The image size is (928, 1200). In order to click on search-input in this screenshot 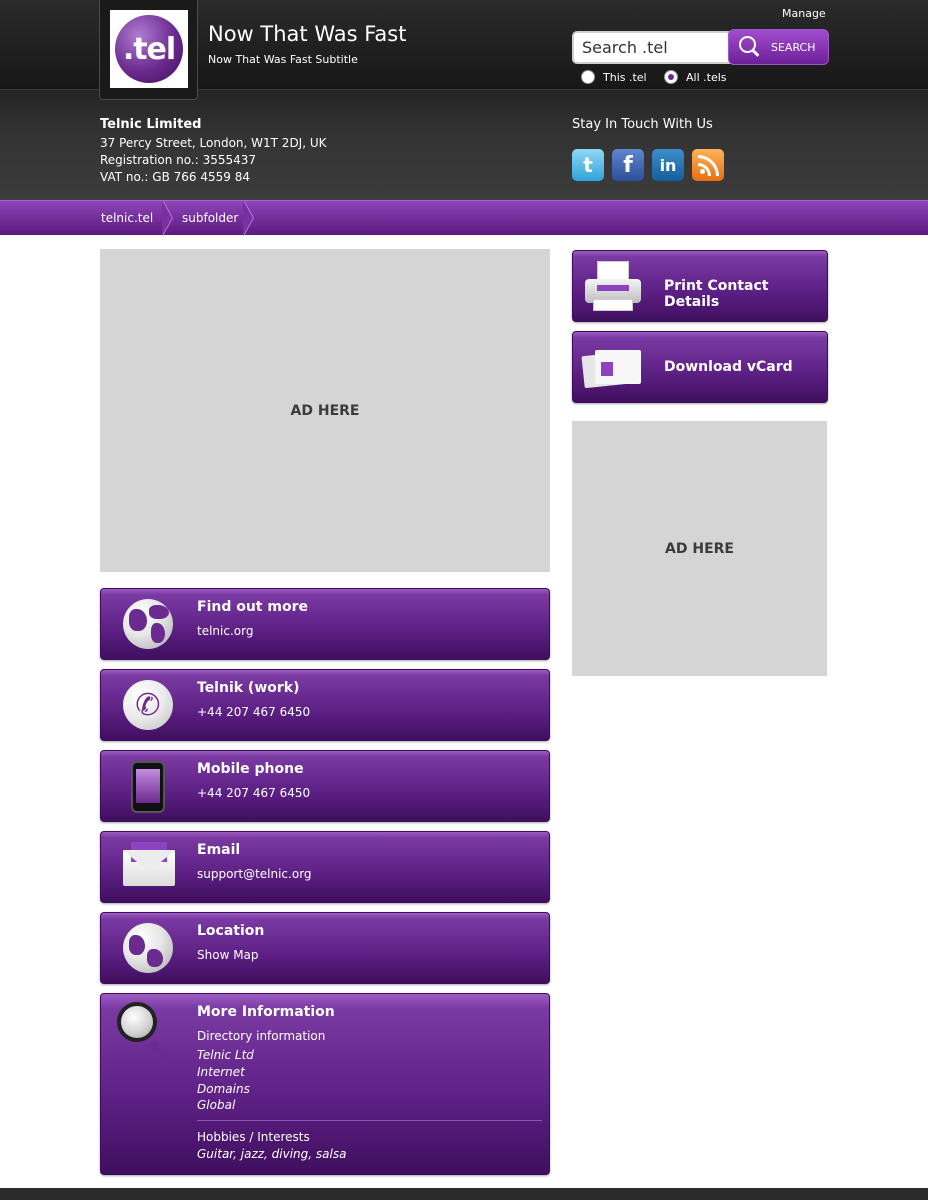, I will do `click(657, 47)`.